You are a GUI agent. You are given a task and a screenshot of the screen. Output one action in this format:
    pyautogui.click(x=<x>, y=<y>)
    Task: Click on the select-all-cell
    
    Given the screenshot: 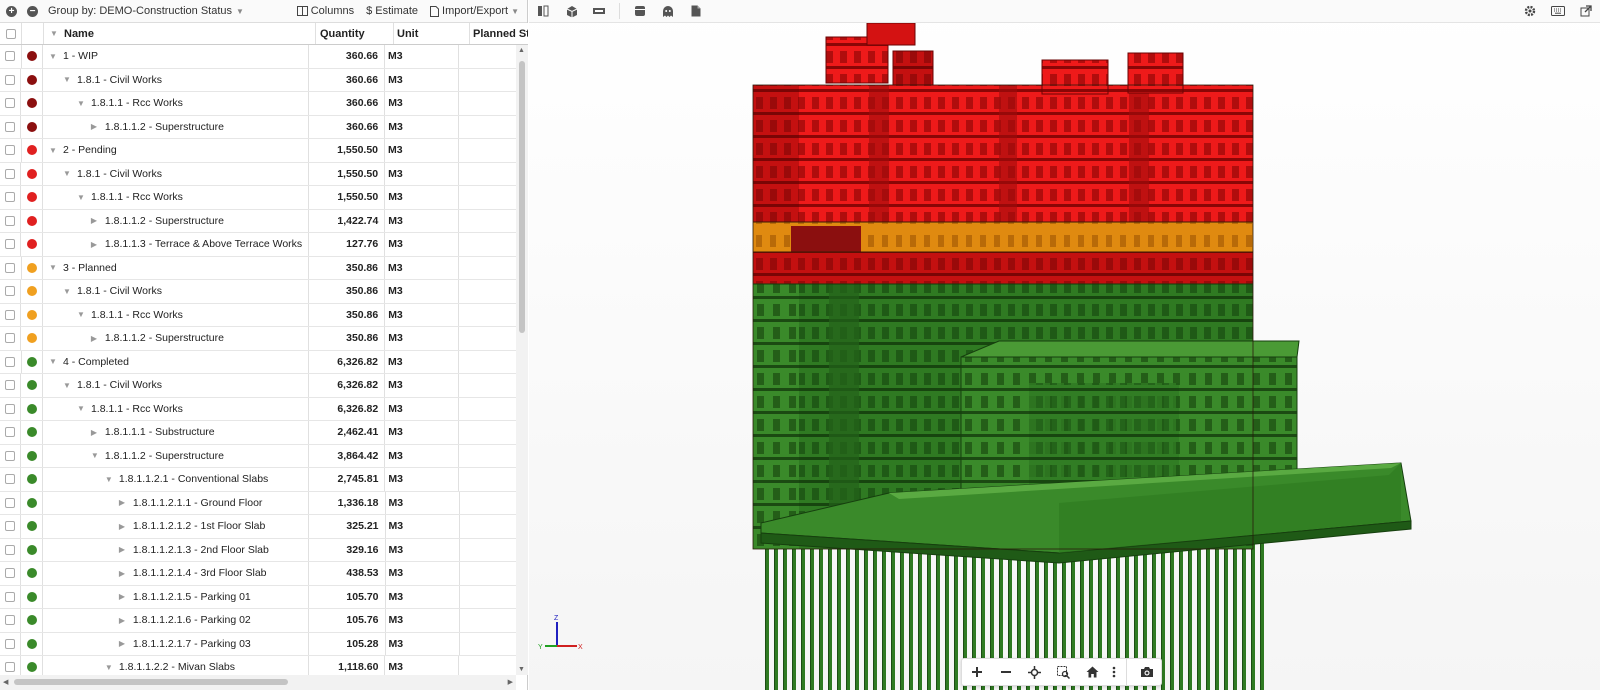 What is the action you would take?
    pyautogui.click(x=11, y=33)
    